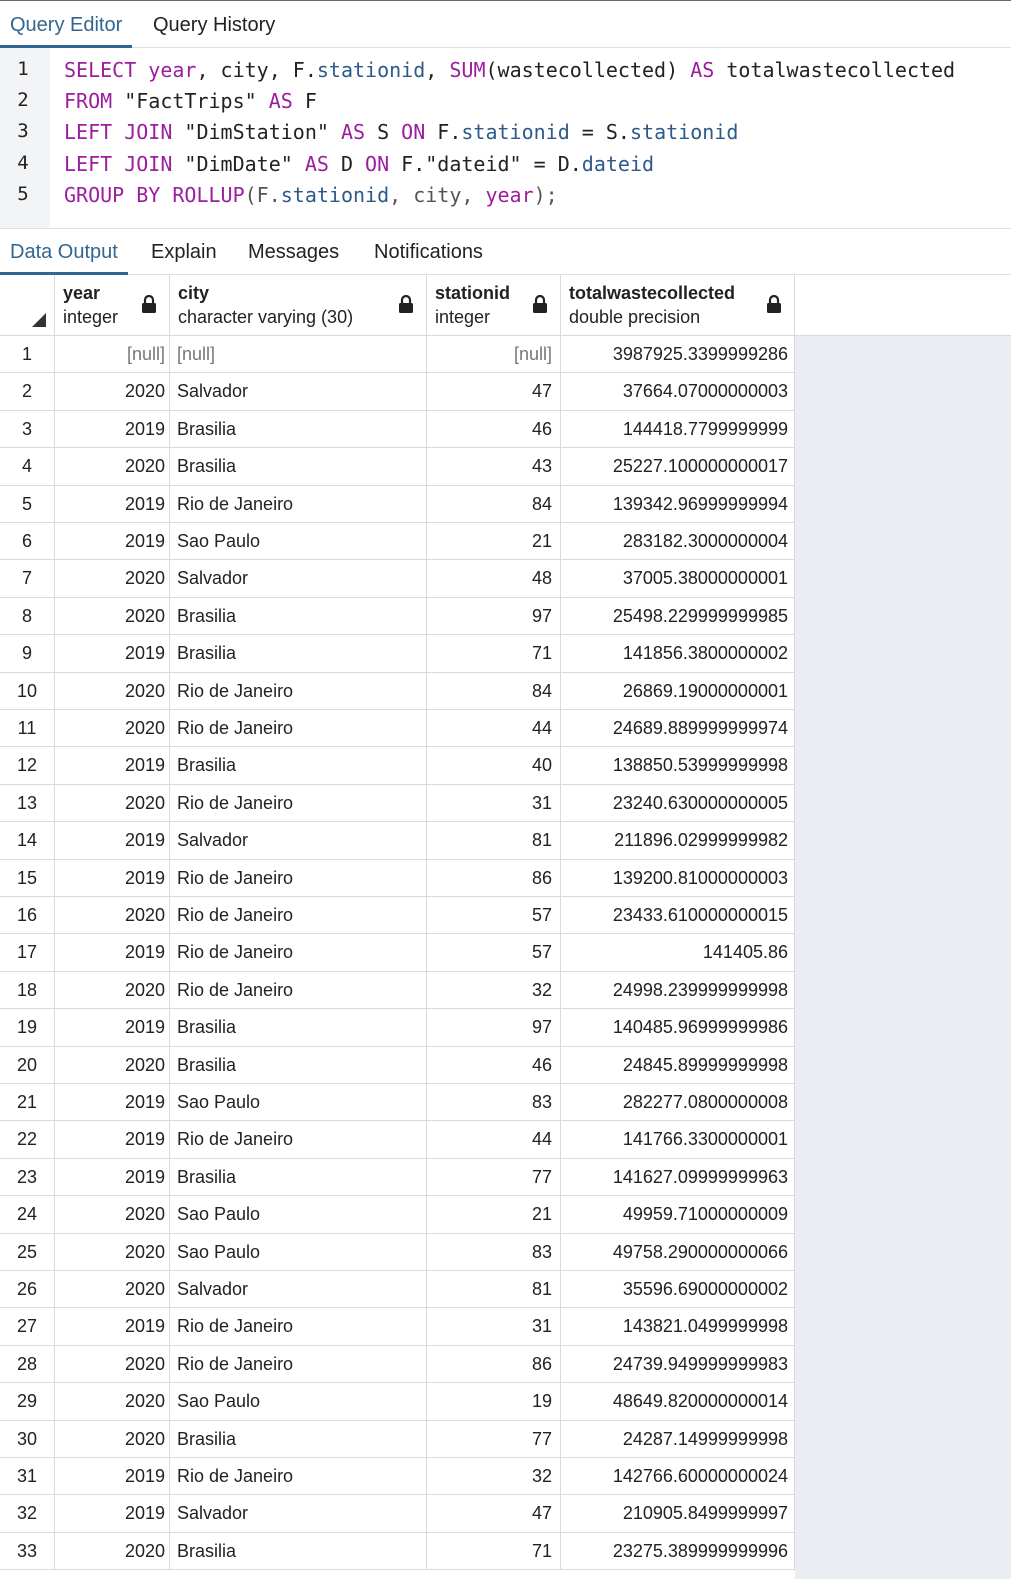 The width and height of the screenshot is (1011, 1579). I want to click on table-row: 32 2019 Salvador 47 210905.8499999997, so click(397, 1514).